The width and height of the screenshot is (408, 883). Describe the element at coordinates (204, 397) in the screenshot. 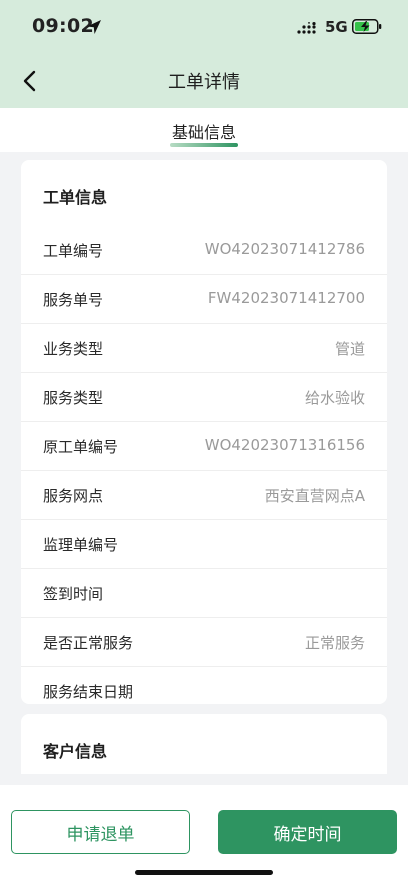

I see `info-row-service-type: 服务类型 给水验收` at that location.